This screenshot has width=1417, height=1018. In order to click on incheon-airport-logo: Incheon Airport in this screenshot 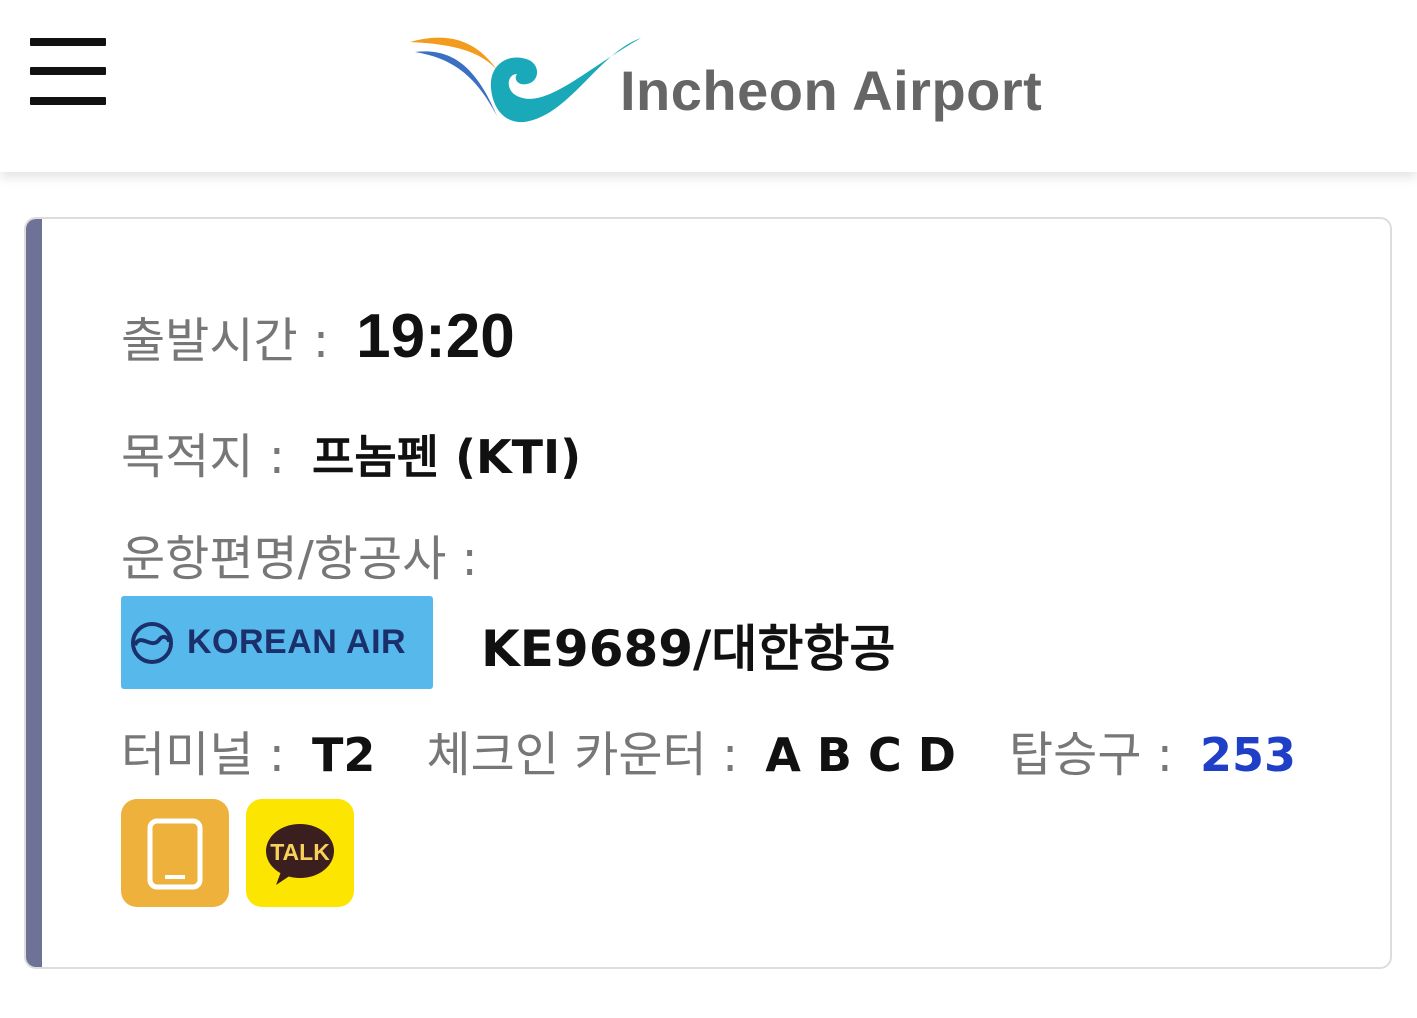, I will do `click(740, 82)`.